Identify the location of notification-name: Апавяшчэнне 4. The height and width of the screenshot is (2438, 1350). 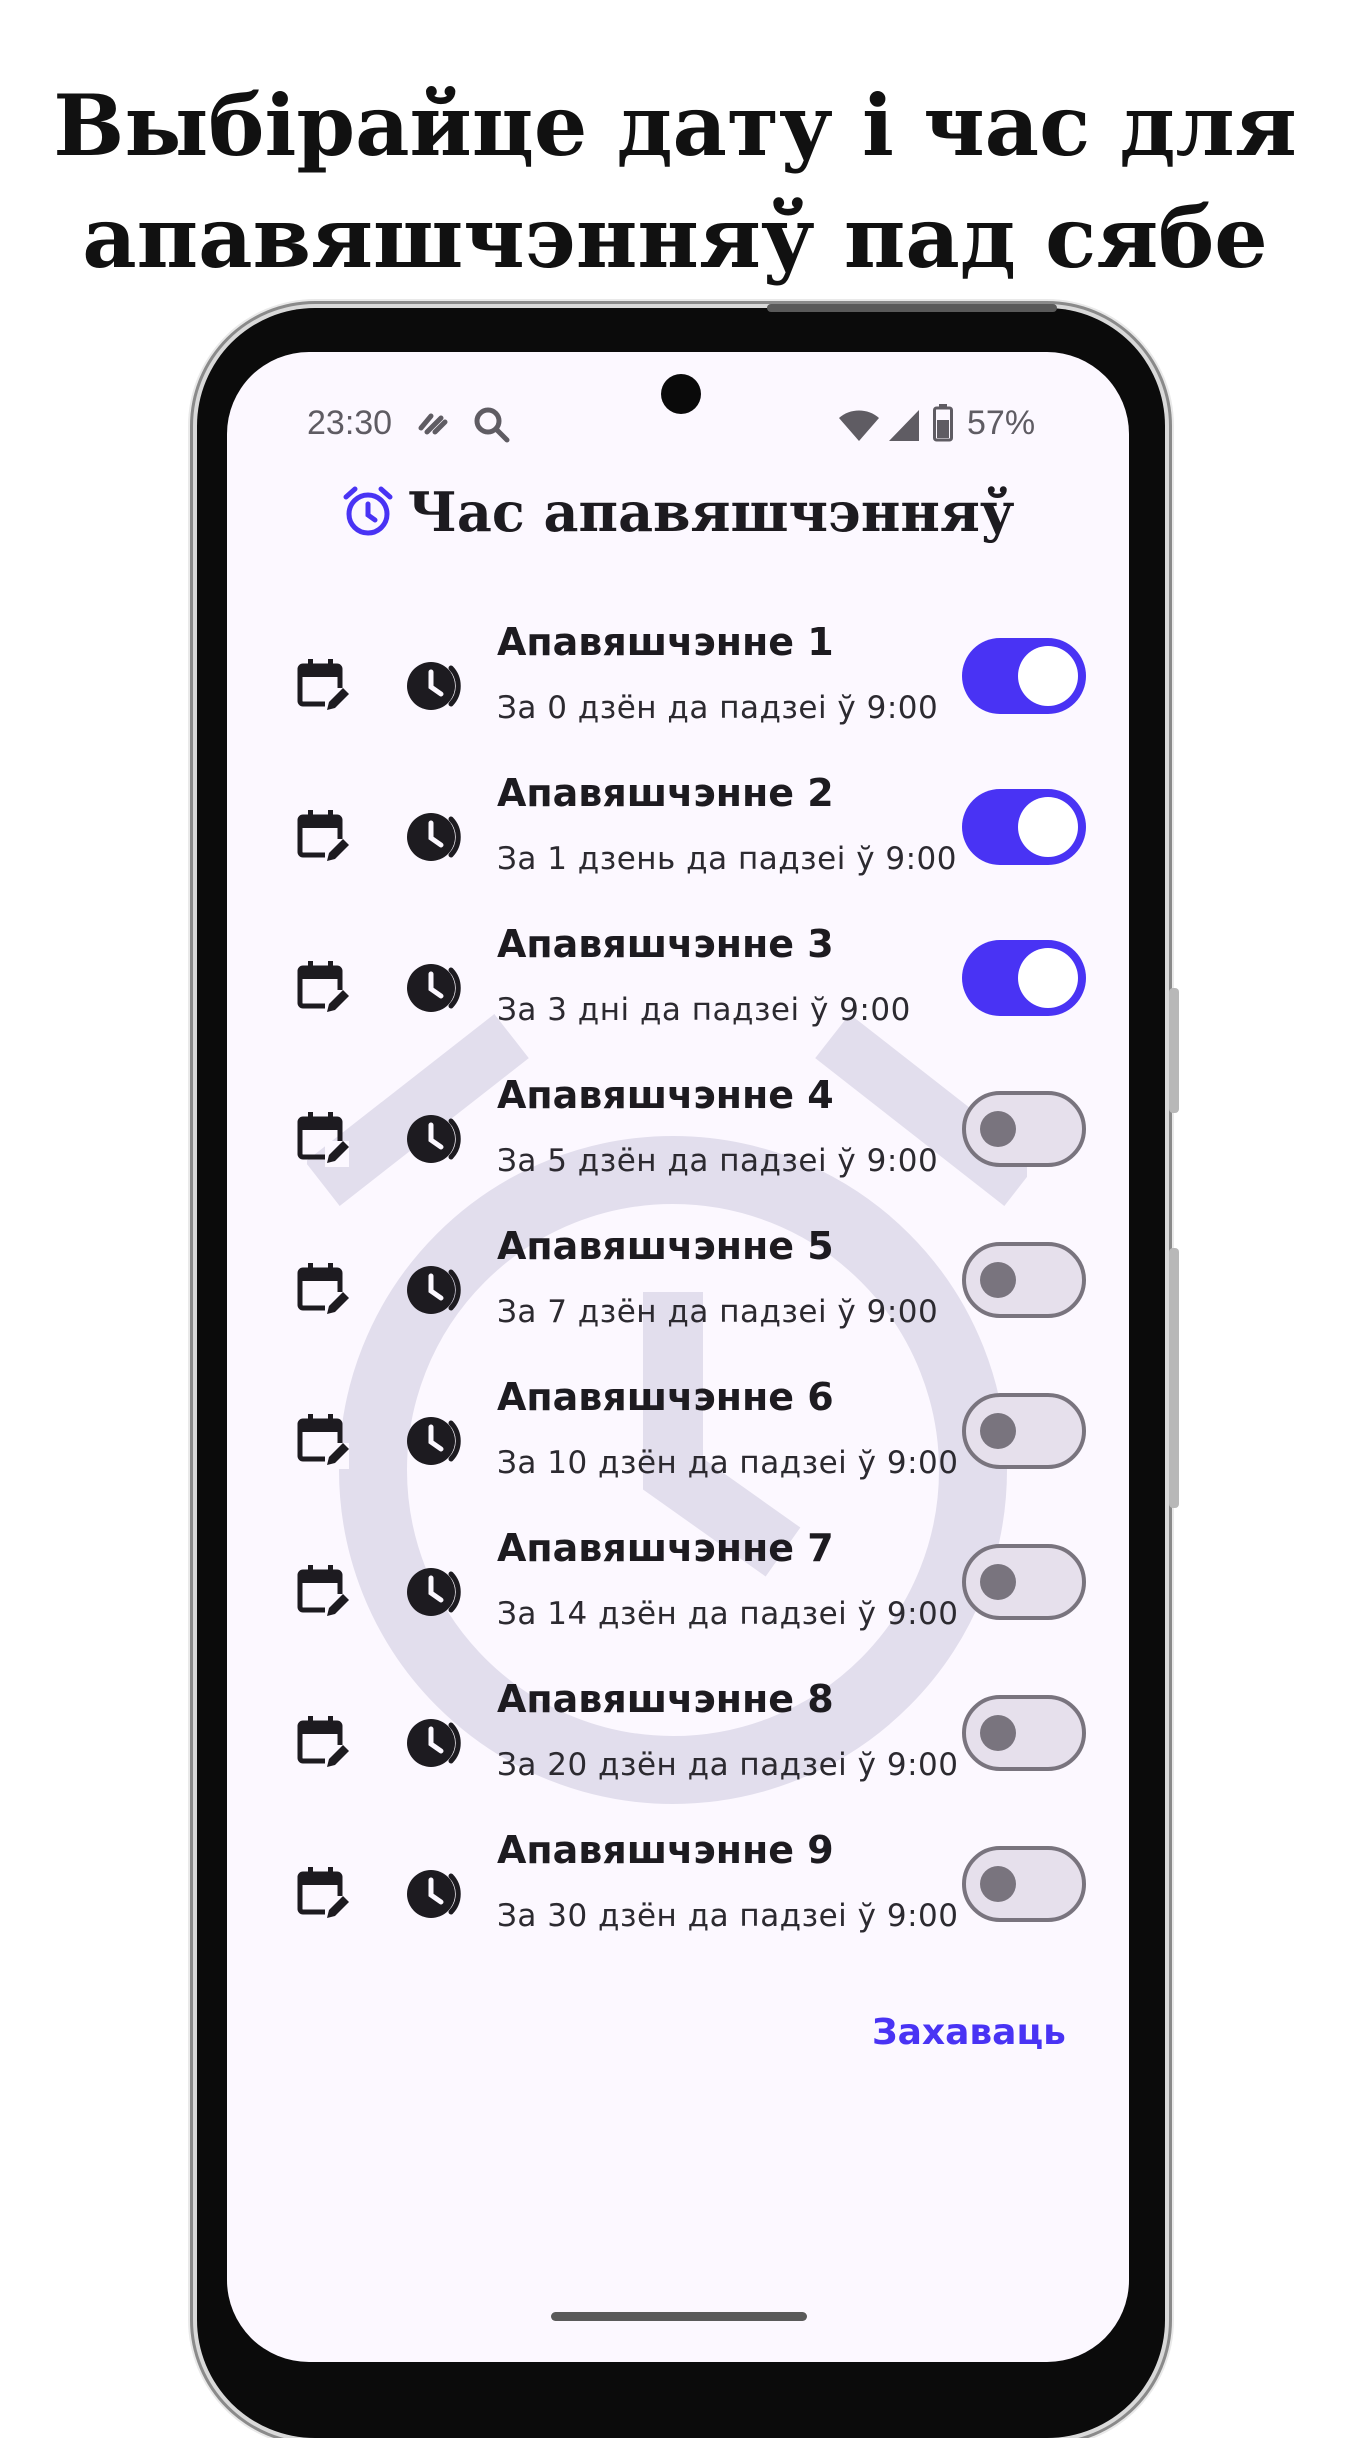
(665, 1095).